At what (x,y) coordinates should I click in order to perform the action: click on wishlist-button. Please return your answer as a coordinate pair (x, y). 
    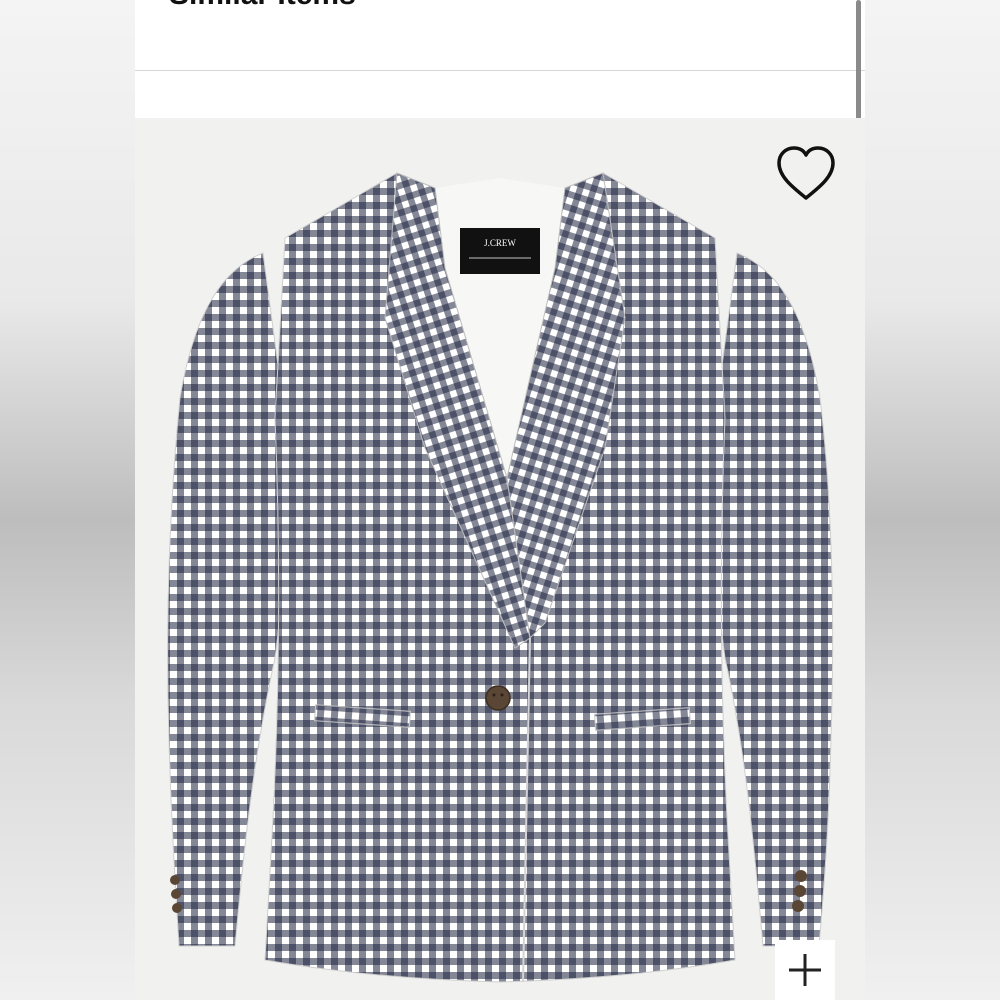
    Looking at the image, I should click on (806, 174).